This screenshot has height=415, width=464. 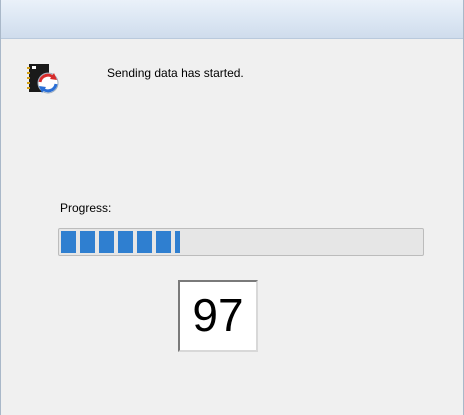 What do you see at coordinates (175, 73) in the screenshot?
I see `status-message: Sending data has started.` at bounding box center [175, 73].